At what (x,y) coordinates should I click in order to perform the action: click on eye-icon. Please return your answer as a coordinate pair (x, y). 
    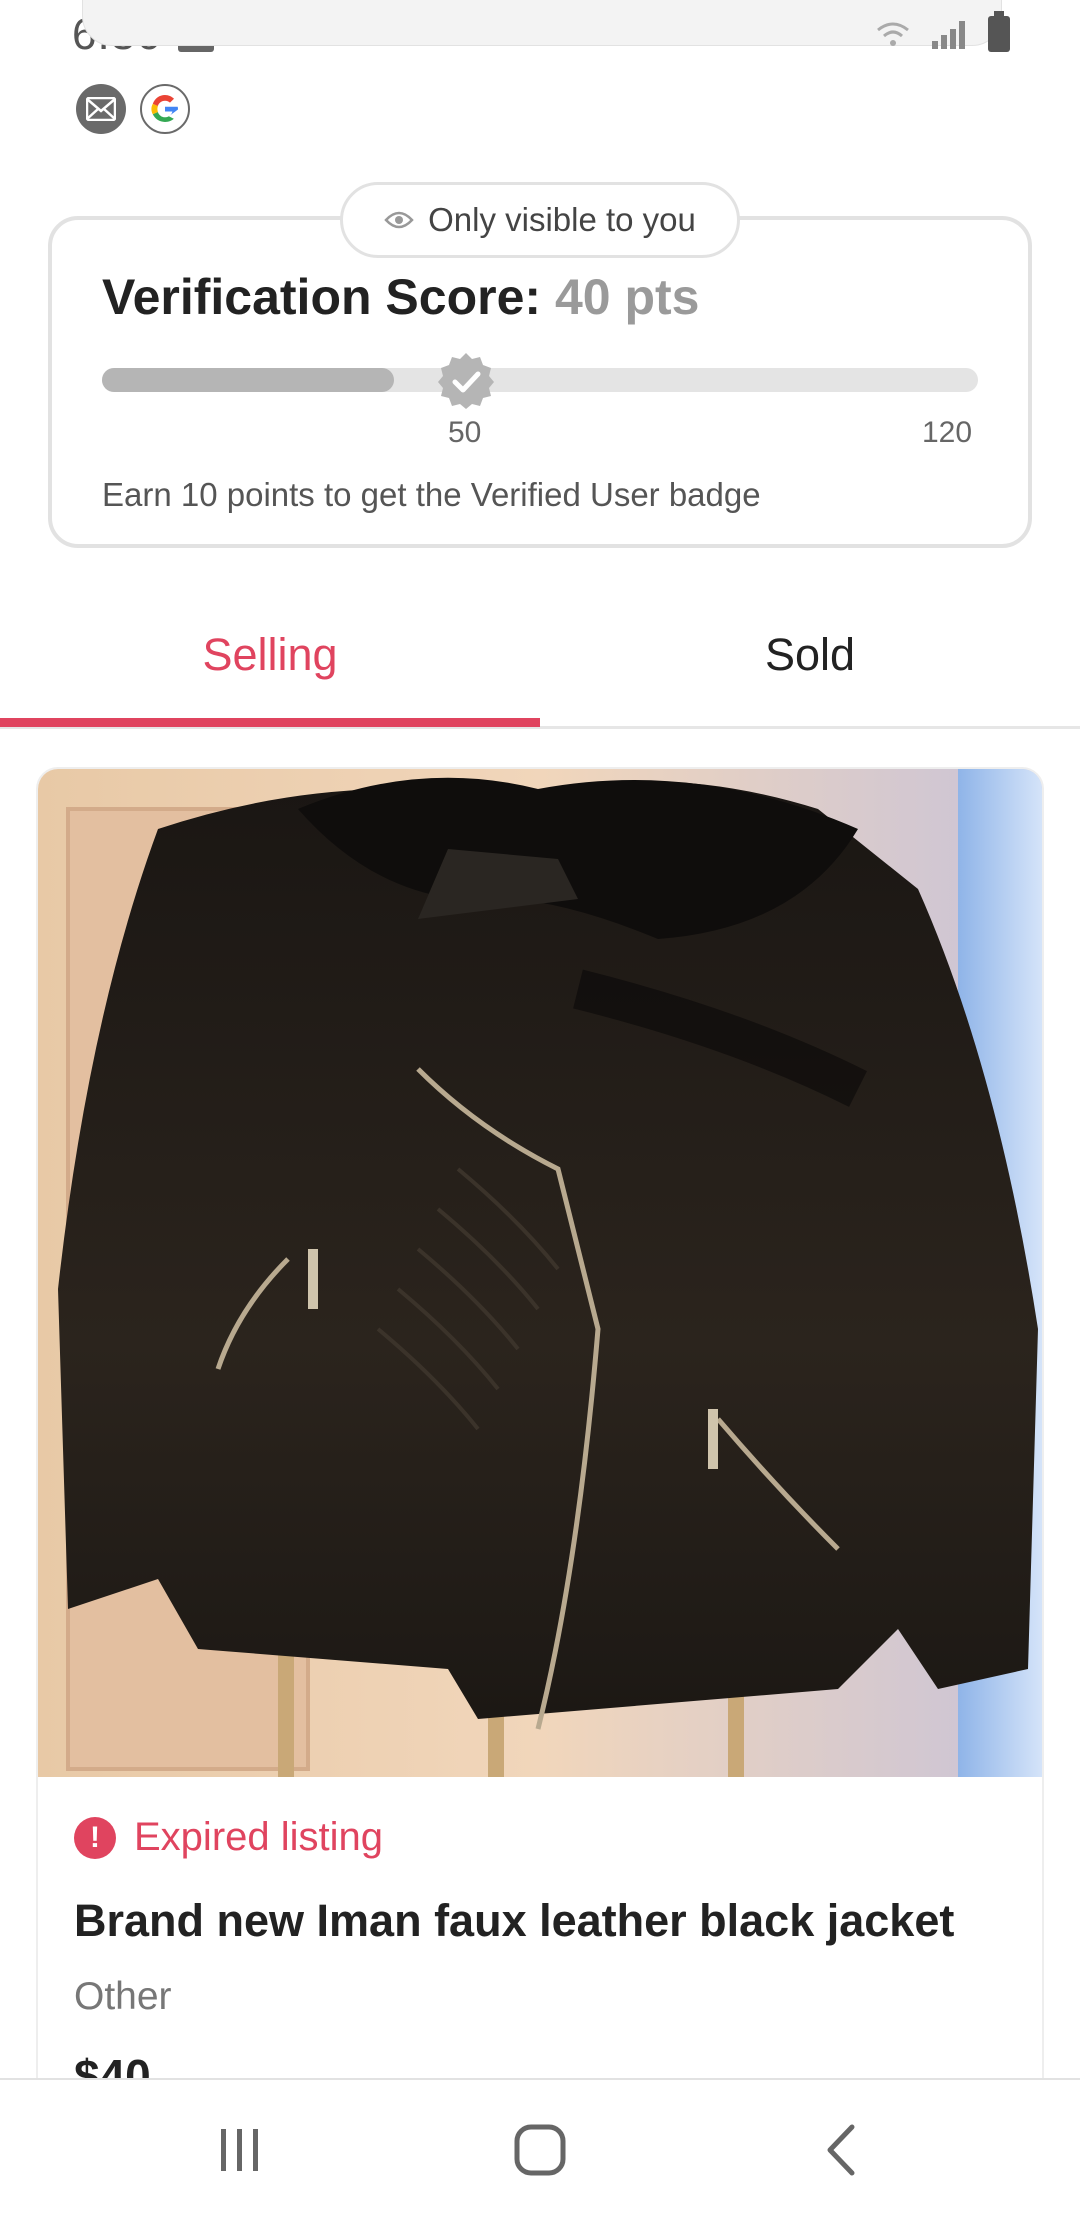
    Looking at the image, I should click on (399, 220).